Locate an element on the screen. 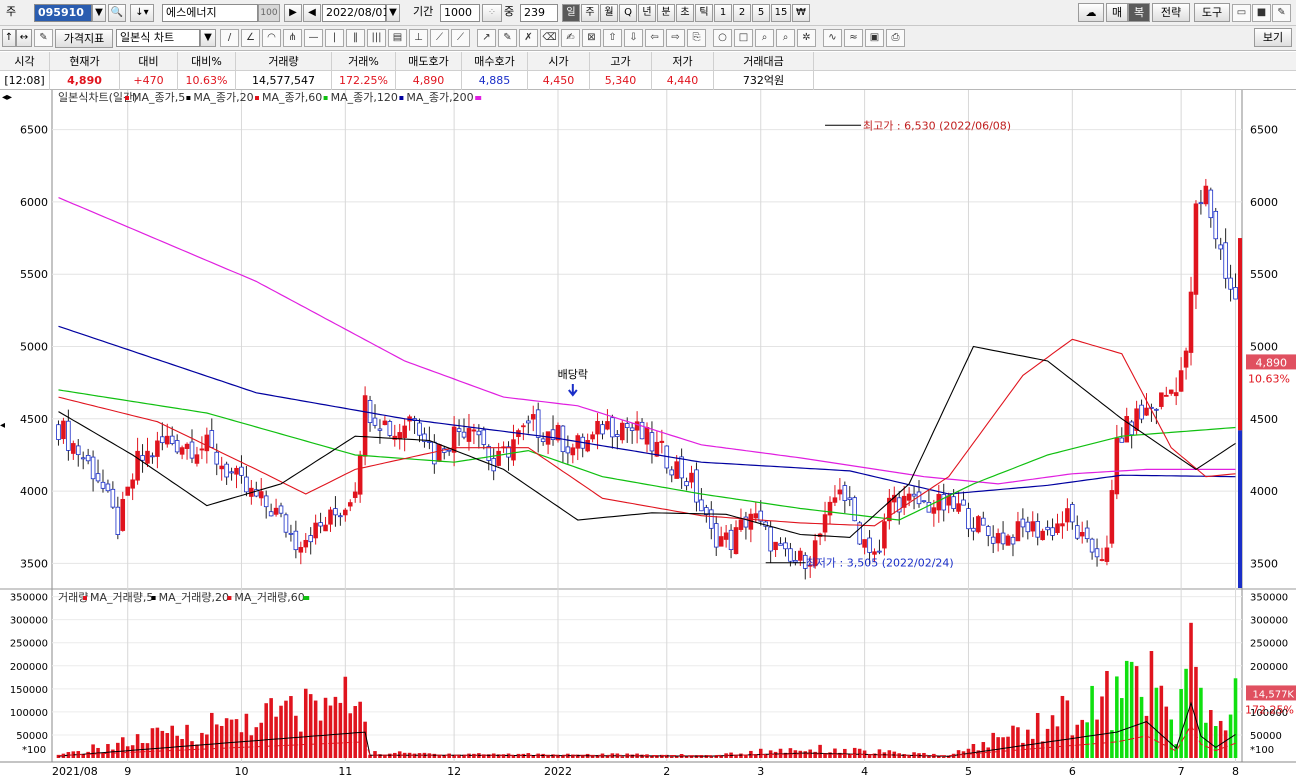  grid2-tool-icon: ||| is located at coordinates (376, 38).